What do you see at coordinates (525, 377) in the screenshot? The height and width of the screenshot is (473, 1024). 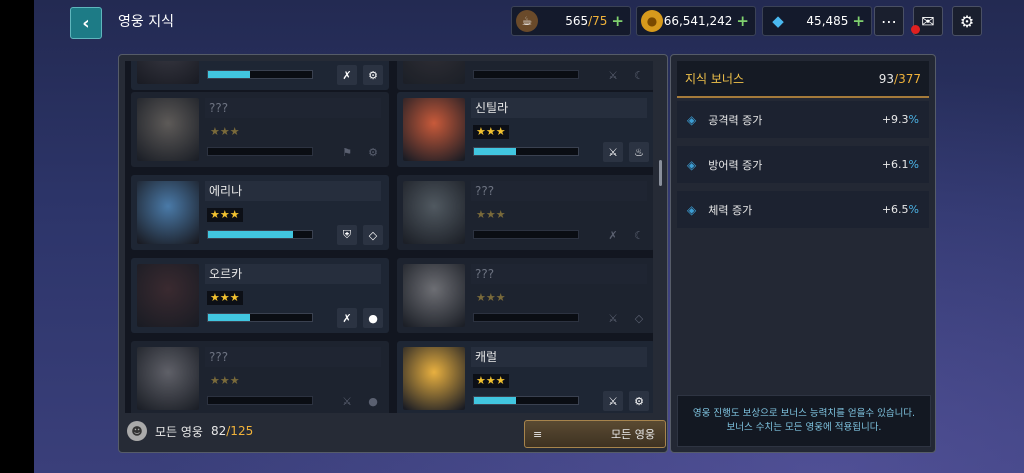 I see `hero-card: 캐럴 ★★★ ⚔ ⚙` at bounding box center [525, 377].